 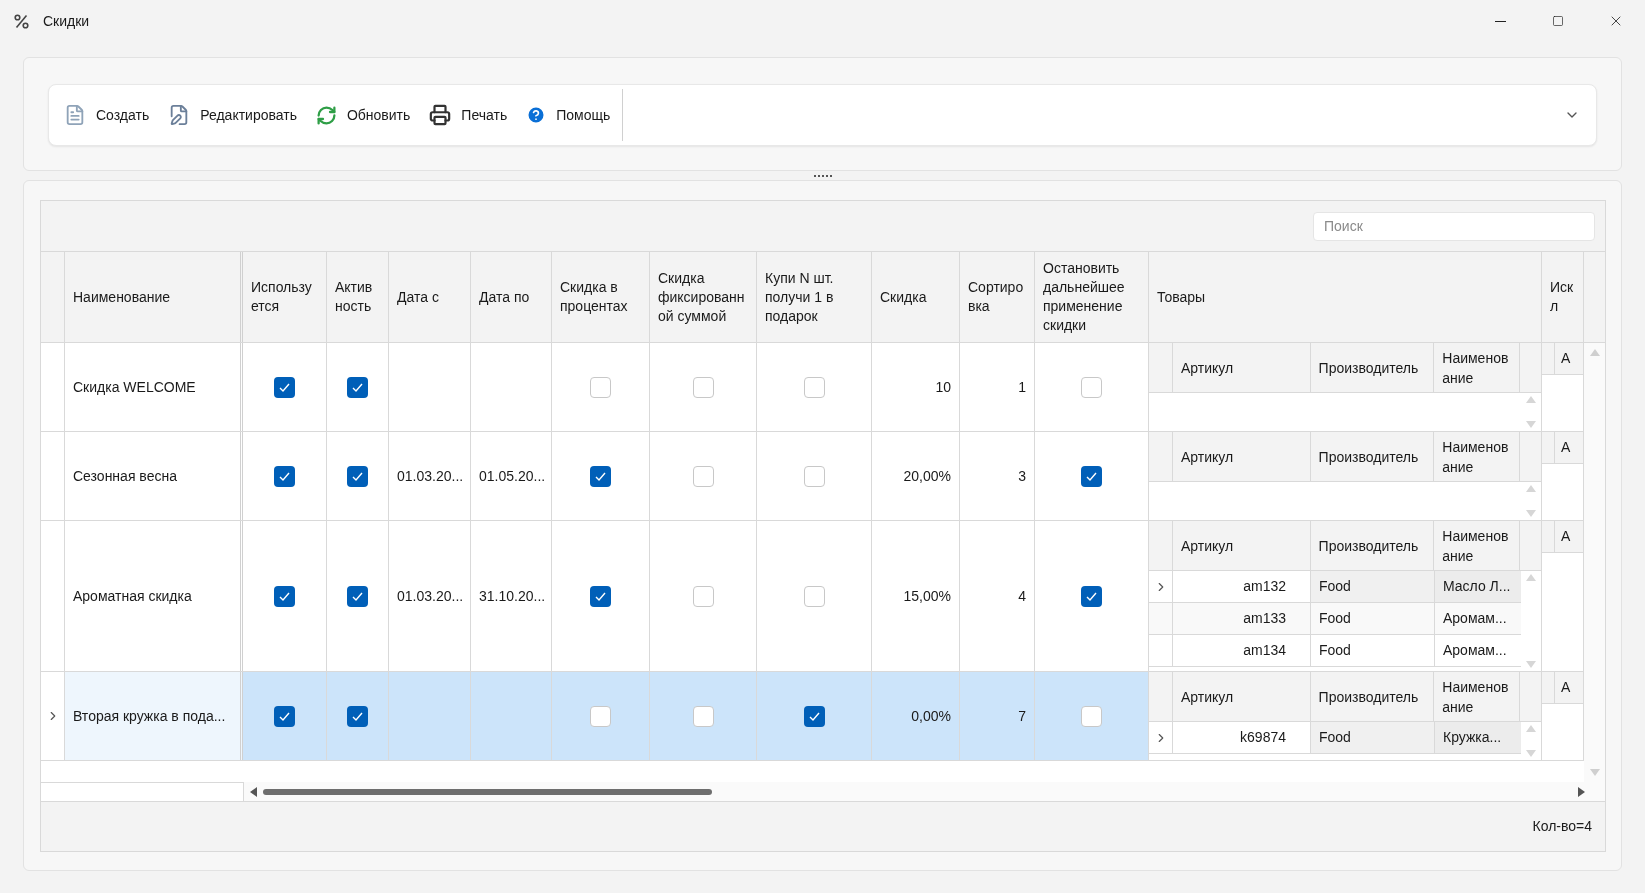 What do you see at coordinates (468, 115) in the screenshot?
I see `toolbar-button: Печать` at bounding box center [468, 115].